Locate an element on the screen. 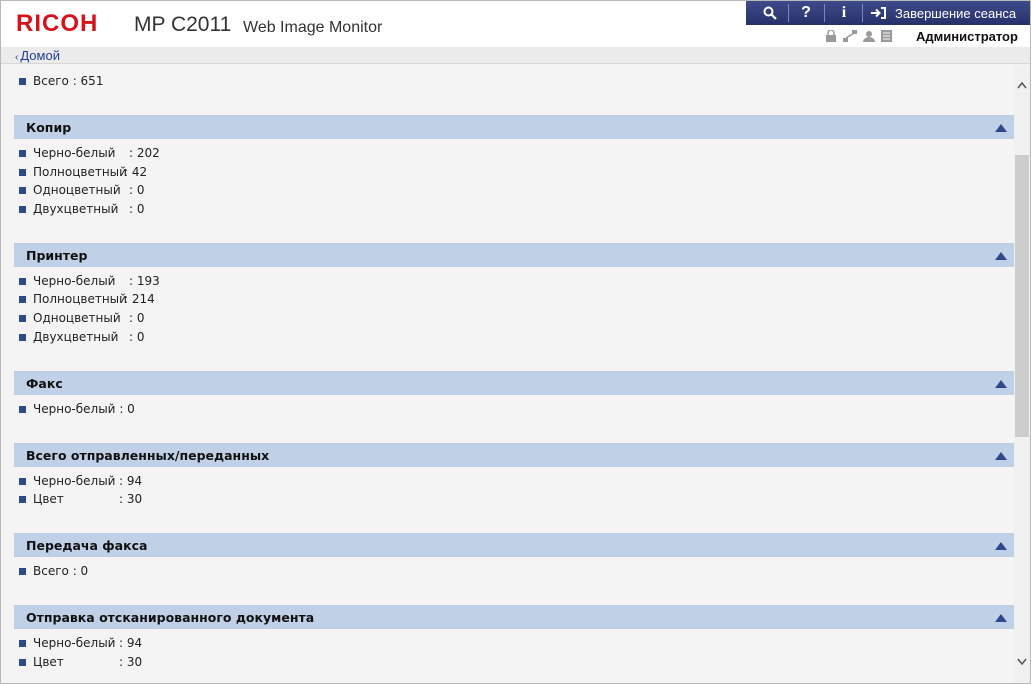 The width and height of the screenshot is (1031, 684). section-title: Копир is located at coordinates (49, 127).